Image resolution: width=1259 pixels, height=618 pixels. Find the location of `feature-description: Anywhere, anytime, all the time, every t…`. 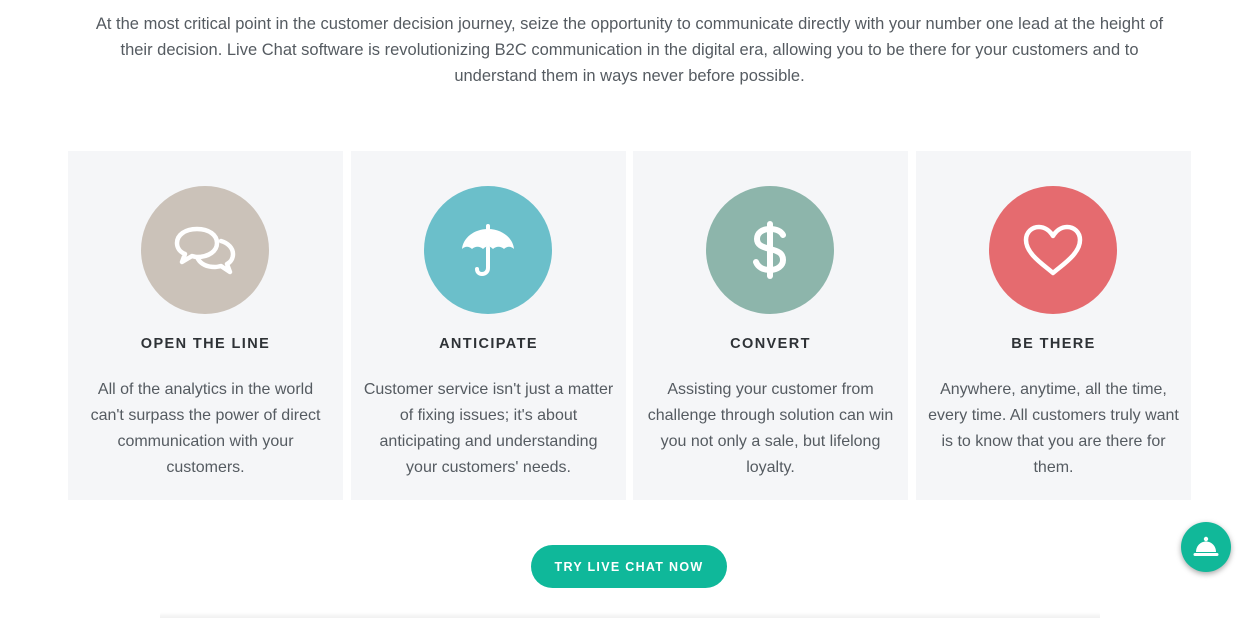

feature-description: Anywhere, anytime, all the time, every t… is located at coordinates (1053, 428).